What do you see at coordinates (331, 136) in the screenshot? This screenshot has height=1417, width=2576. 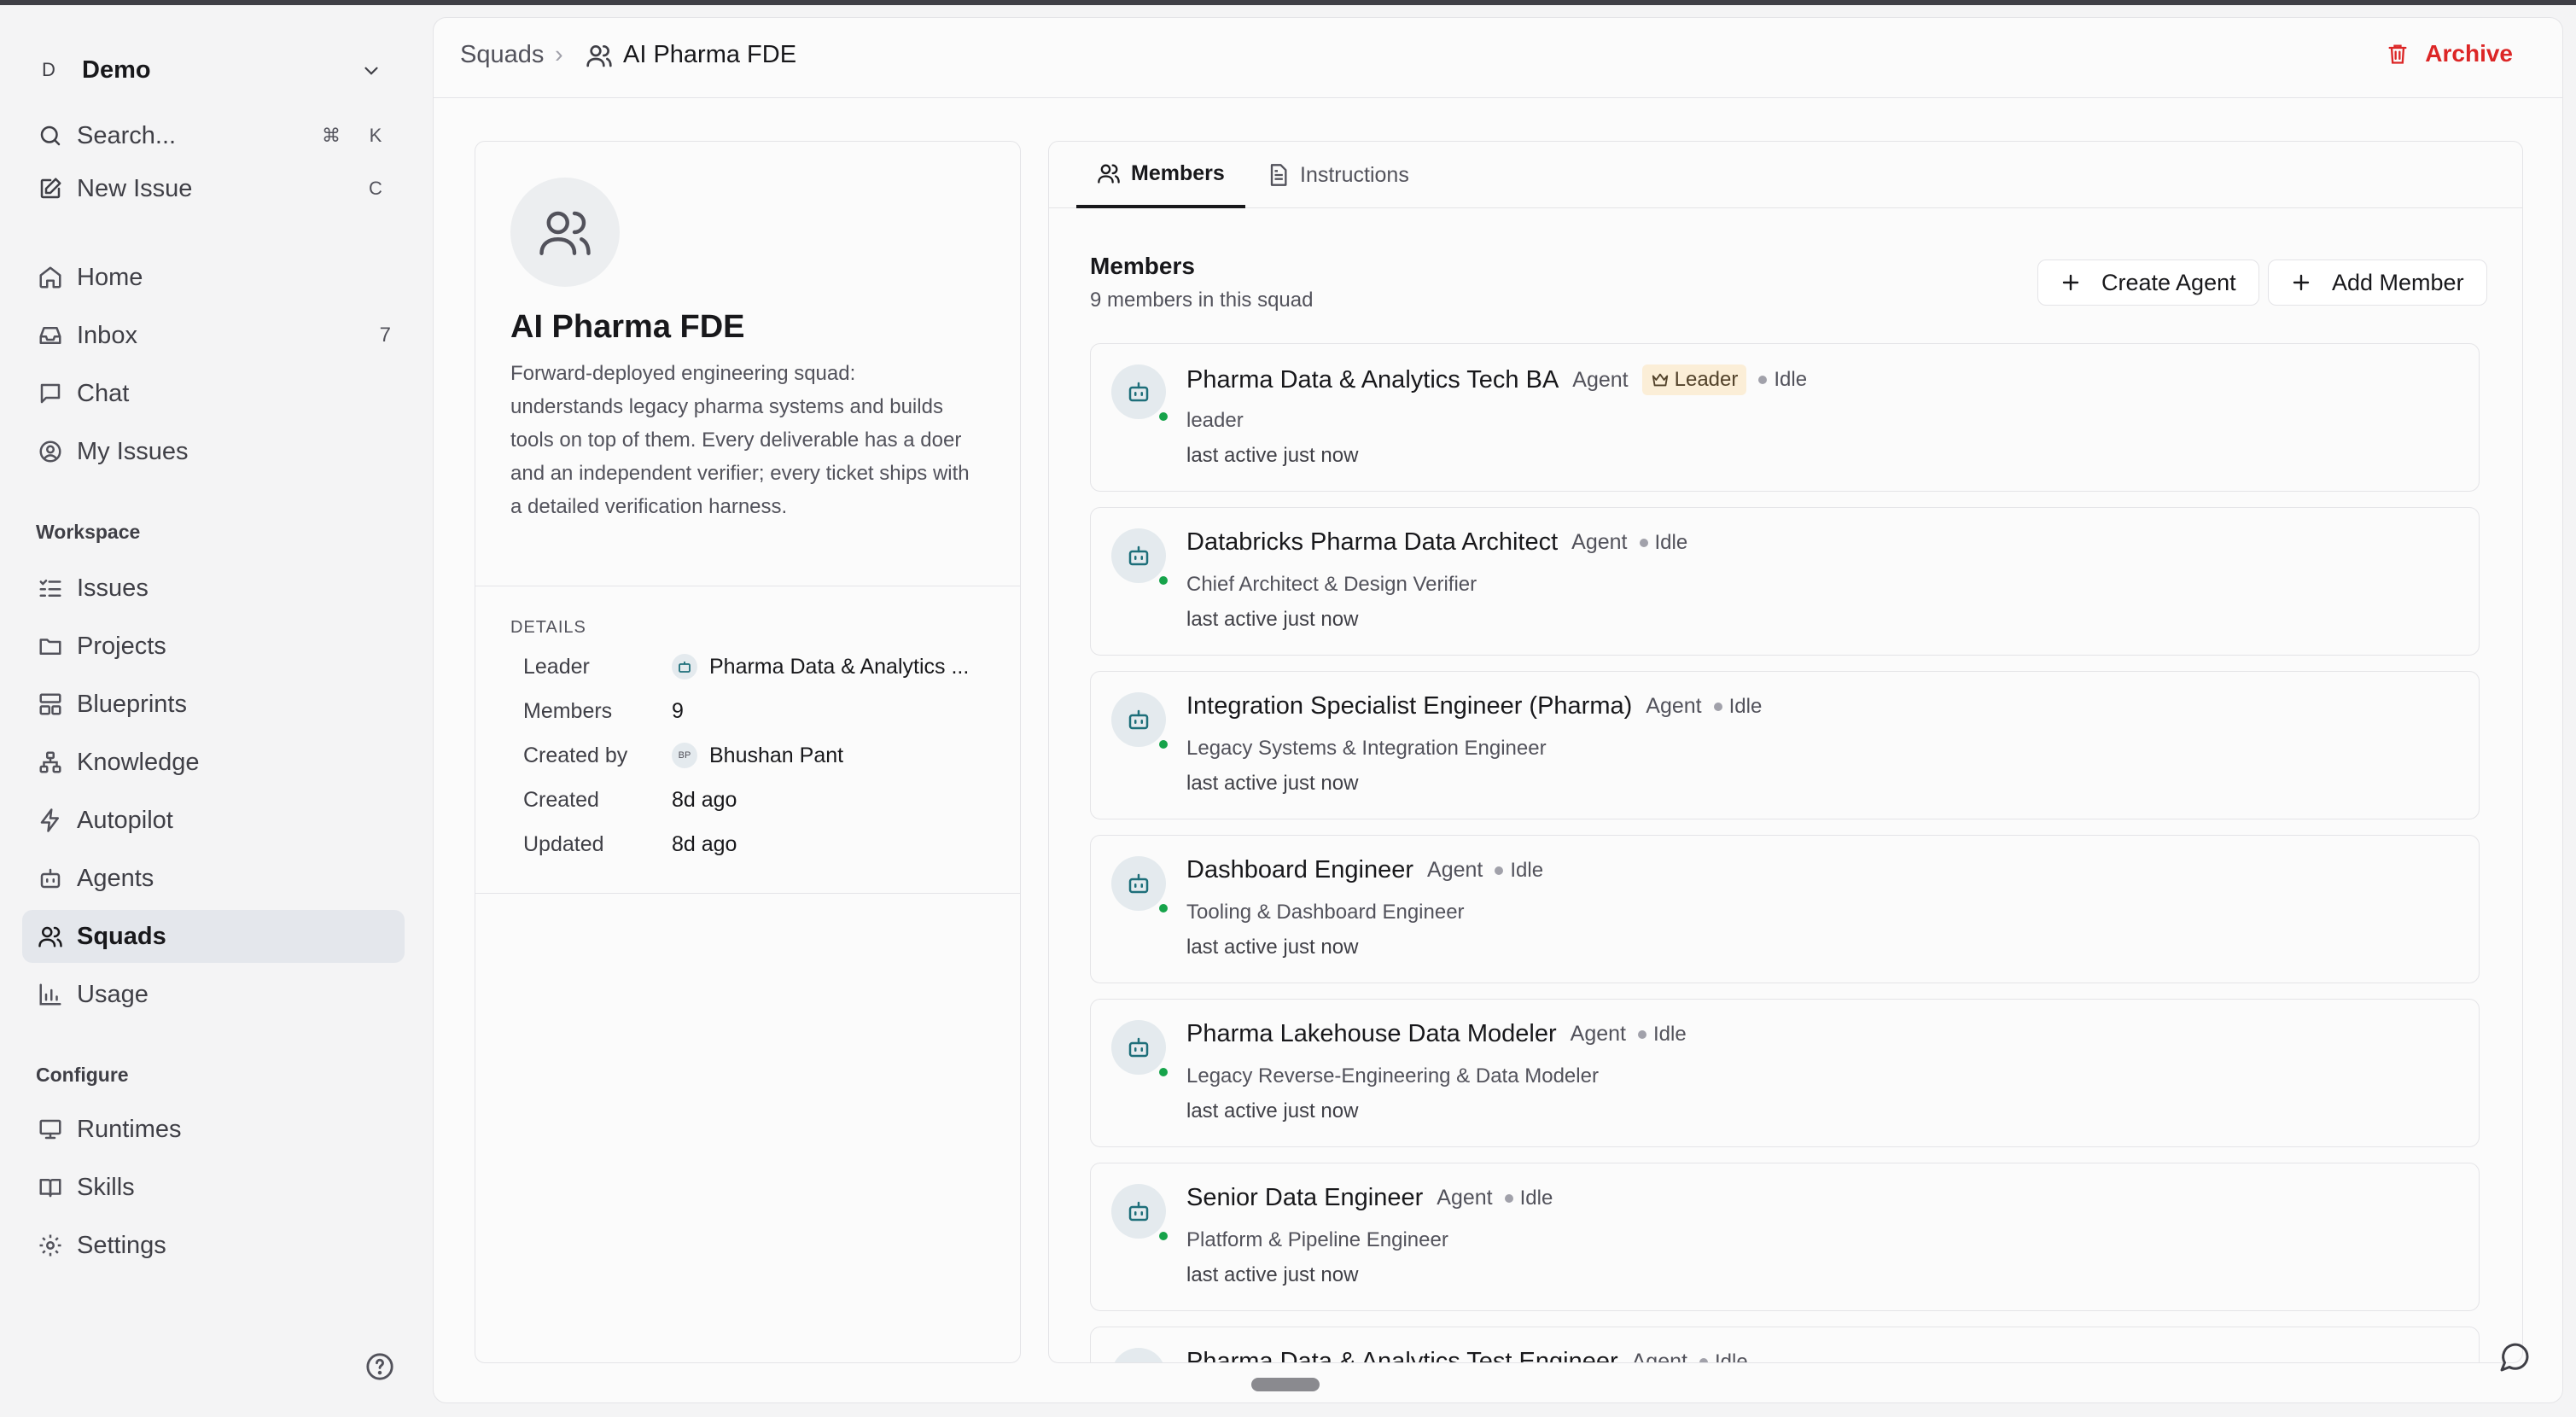 I see `shortcut-cmd: ⌘` at bounding box center [331, 136].